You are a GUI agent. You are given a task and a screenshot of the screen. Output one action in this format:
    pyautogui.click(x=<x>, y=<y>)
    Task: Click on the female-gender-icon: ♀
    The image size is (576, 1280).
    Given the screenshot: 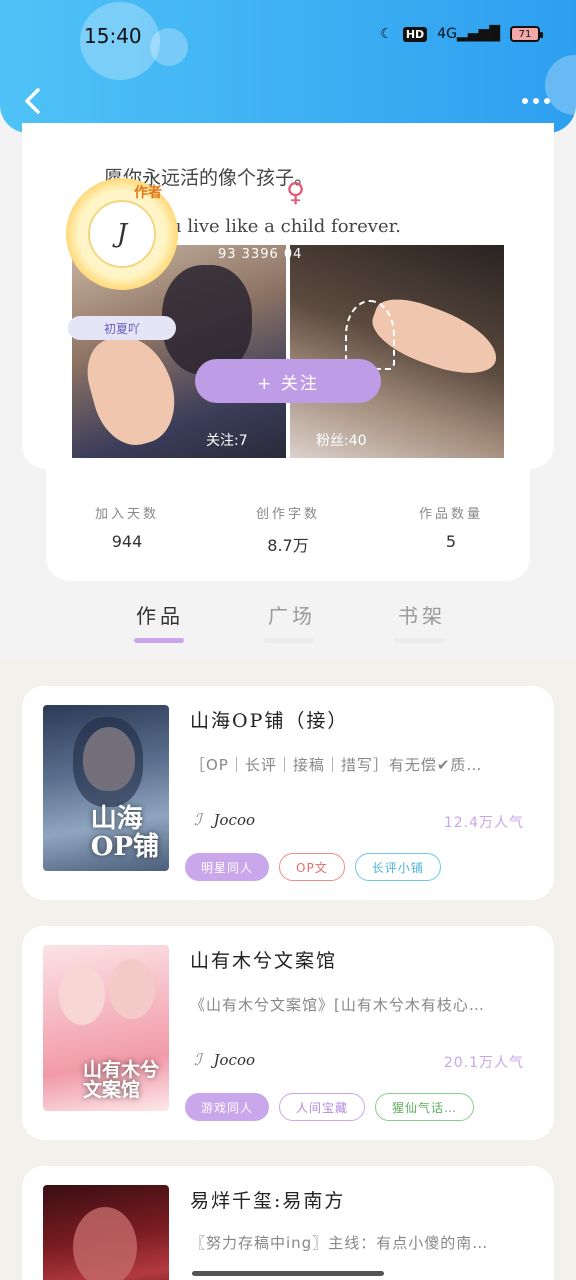 What is the action you would take?
    pyautogui.click(x=296, y=193)
    